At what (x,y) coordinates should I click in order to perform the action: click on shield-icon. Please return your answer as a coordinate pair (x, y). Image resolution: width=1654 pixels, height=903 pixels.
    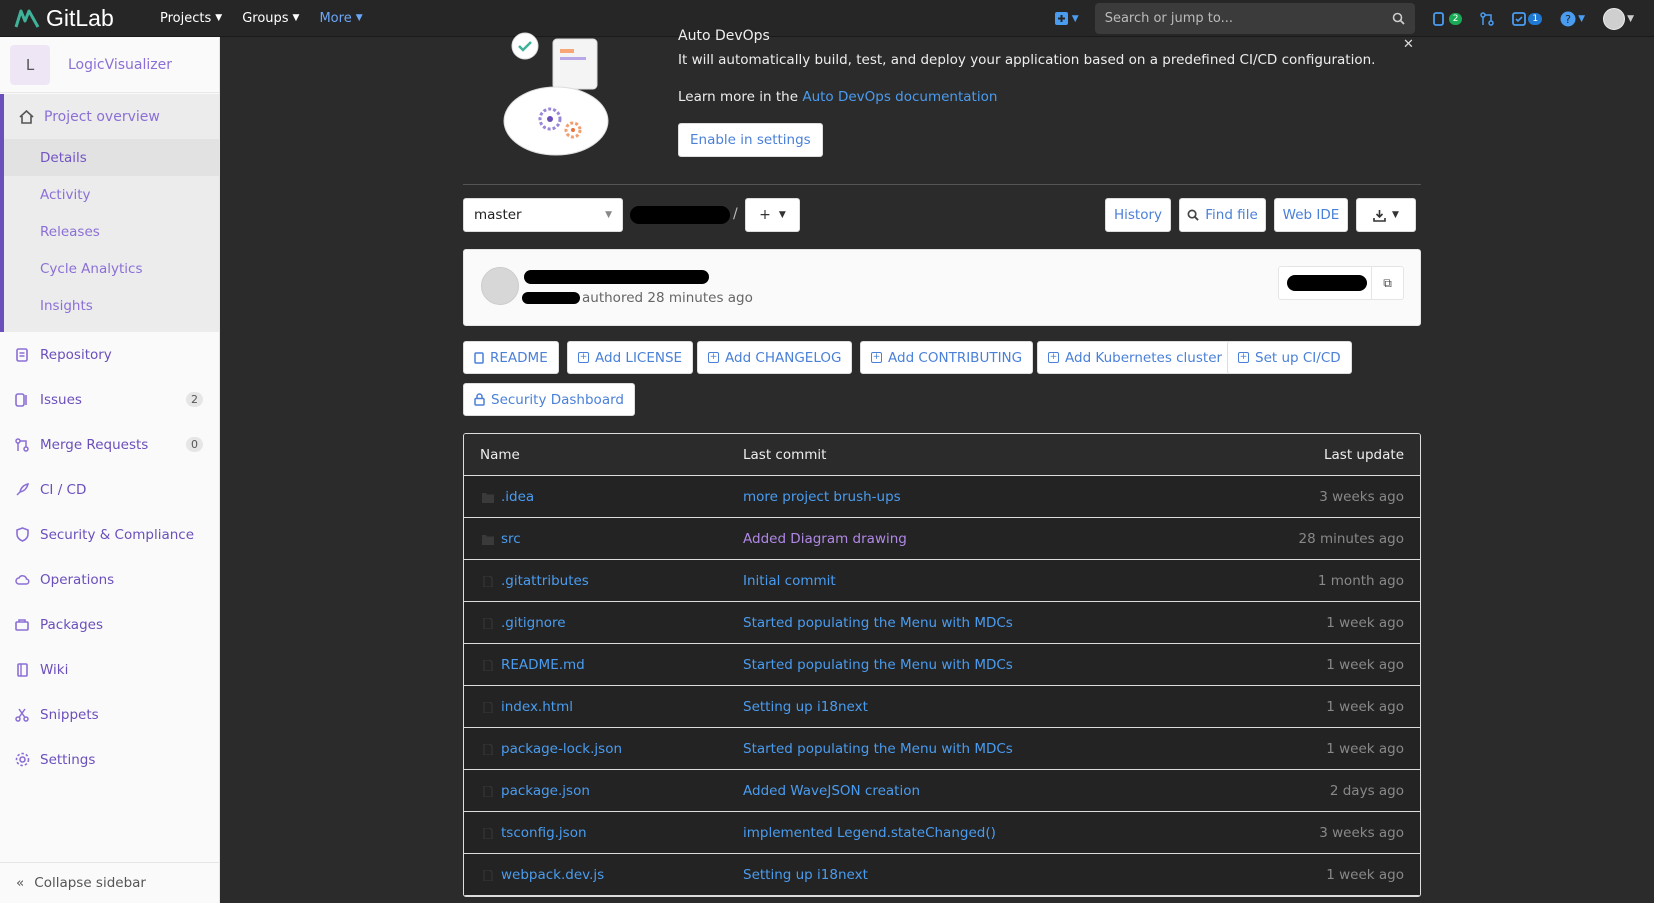
    Looking at the image, I should click on (22, 535).